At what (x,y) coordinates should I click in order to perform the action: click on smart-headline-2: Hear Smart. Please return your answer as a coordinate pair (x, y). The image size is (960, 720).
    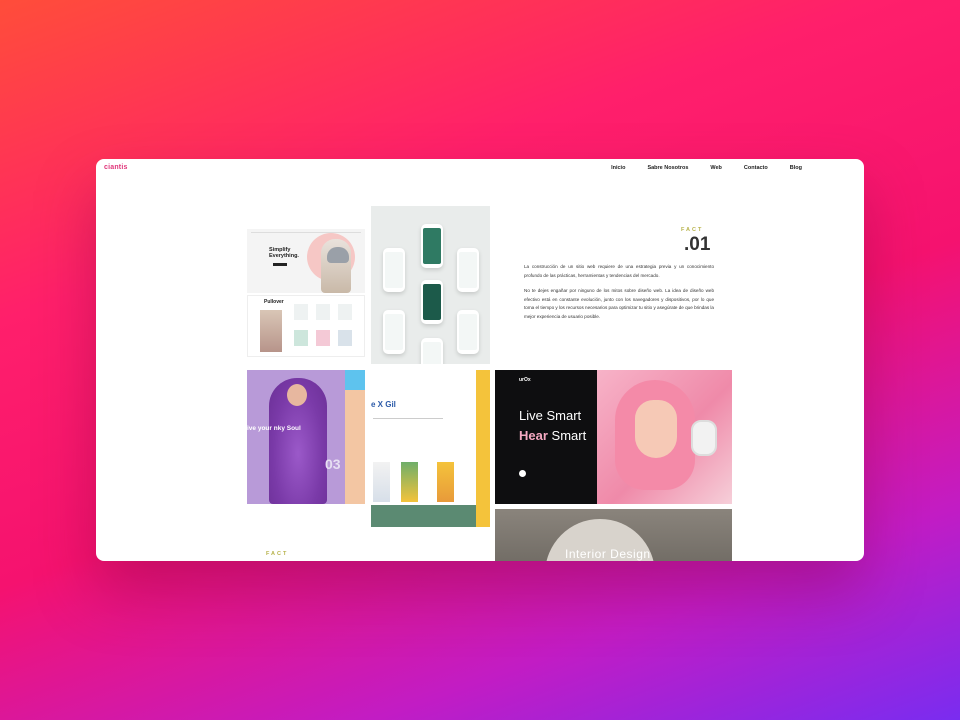
    Looking at the image, I should click on (552, 435).